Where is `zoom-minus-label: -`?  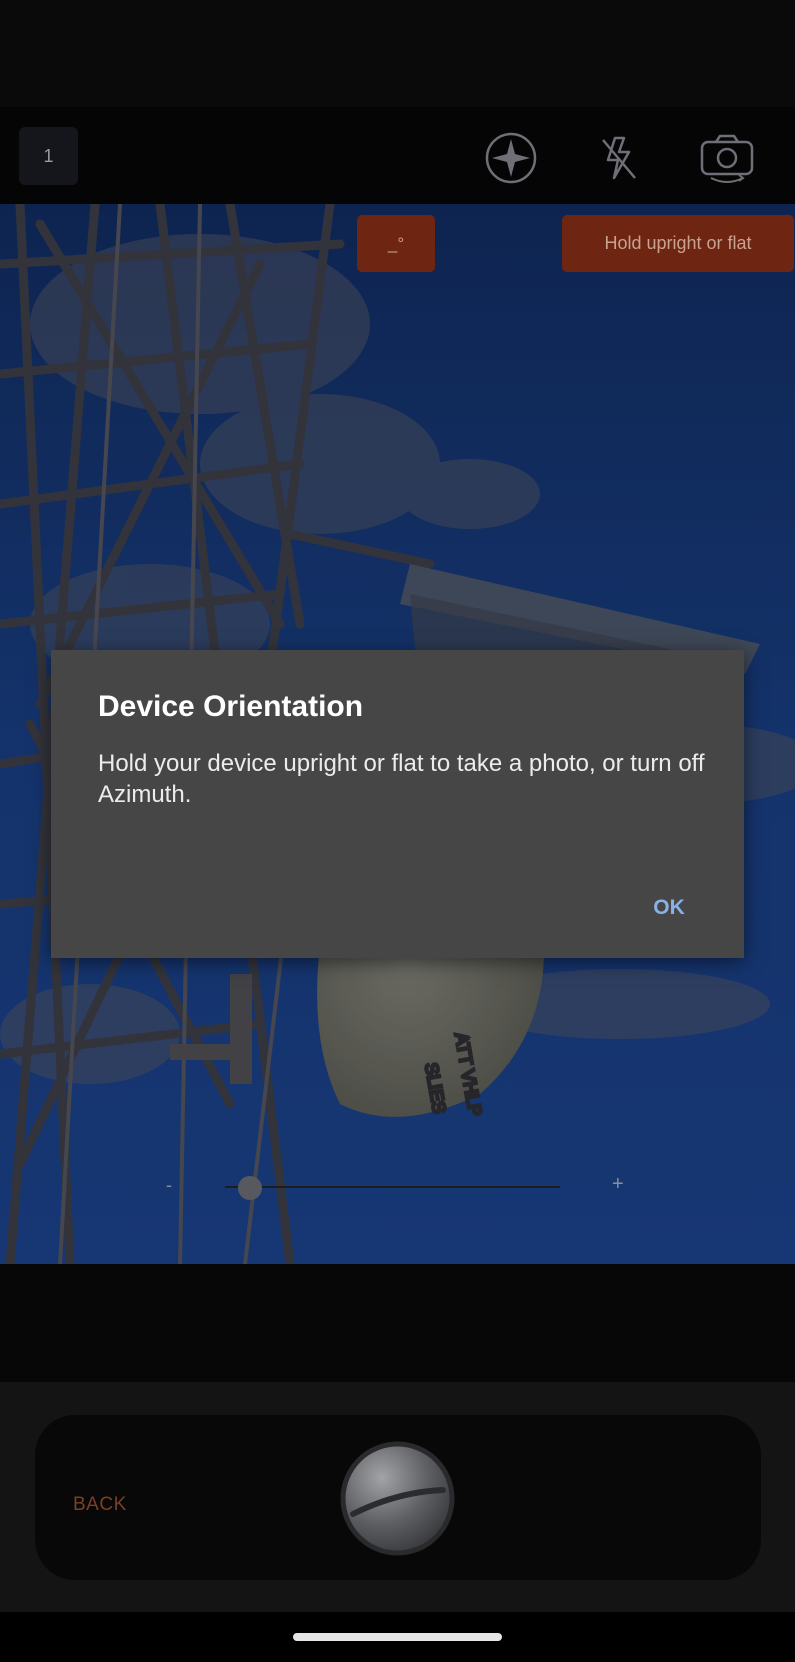
zoom-minus-label: - is located at coordinates (169, 1185).